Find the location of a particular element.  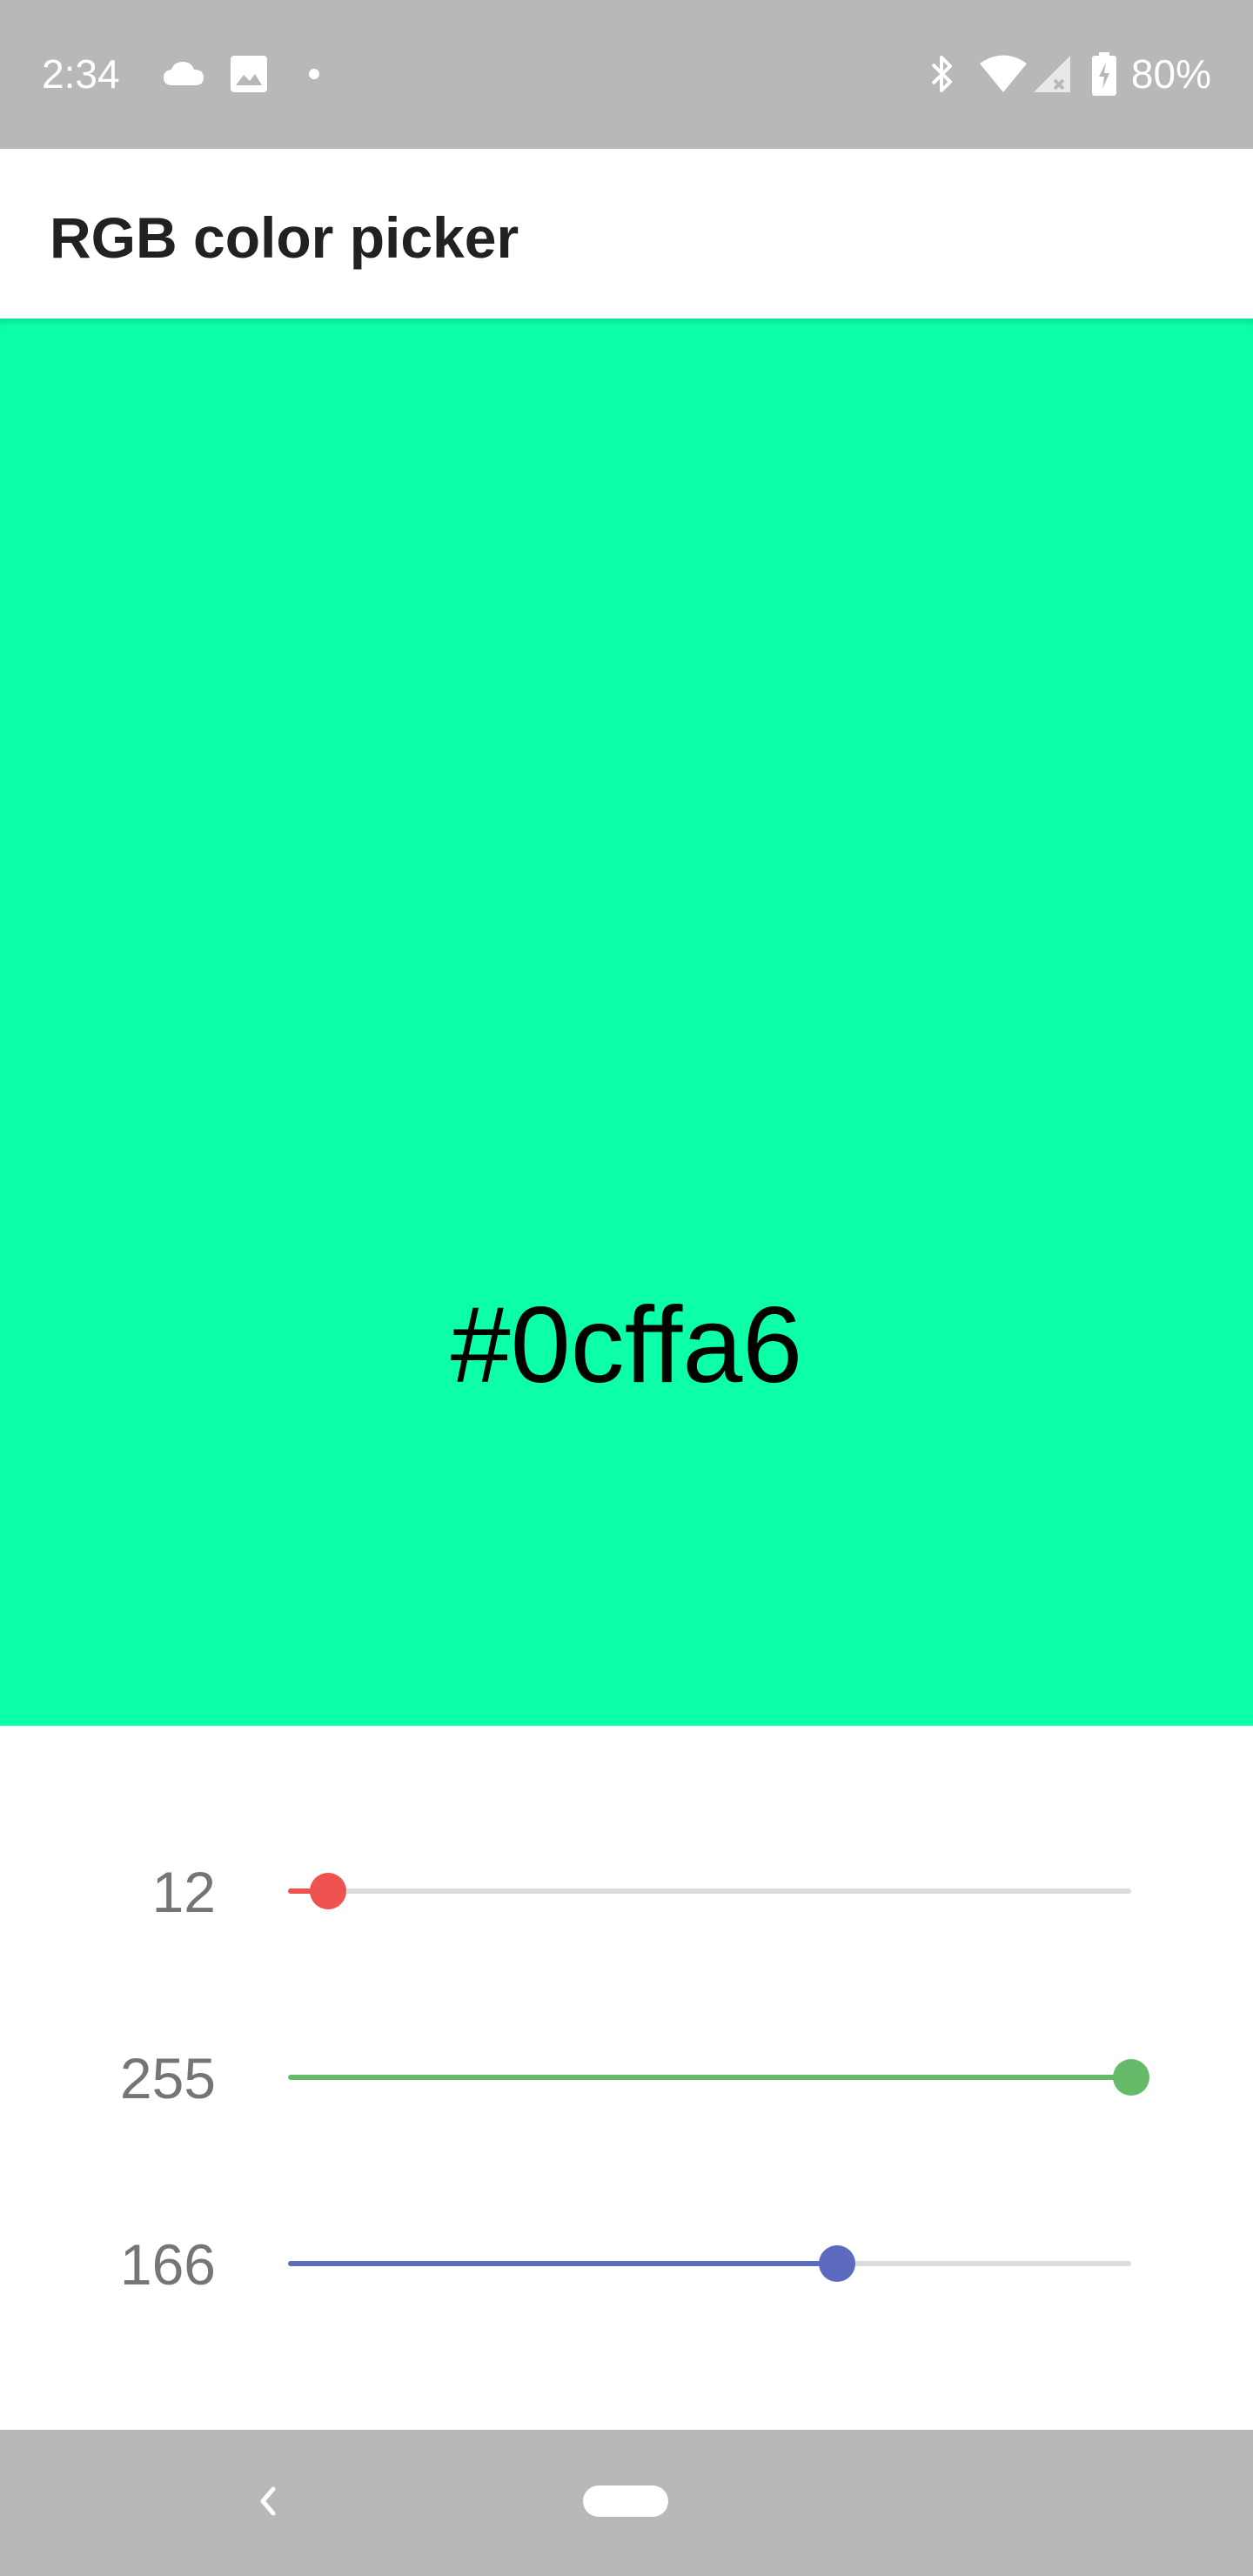

green-slider-fill is located at coordinates (709, 2077).